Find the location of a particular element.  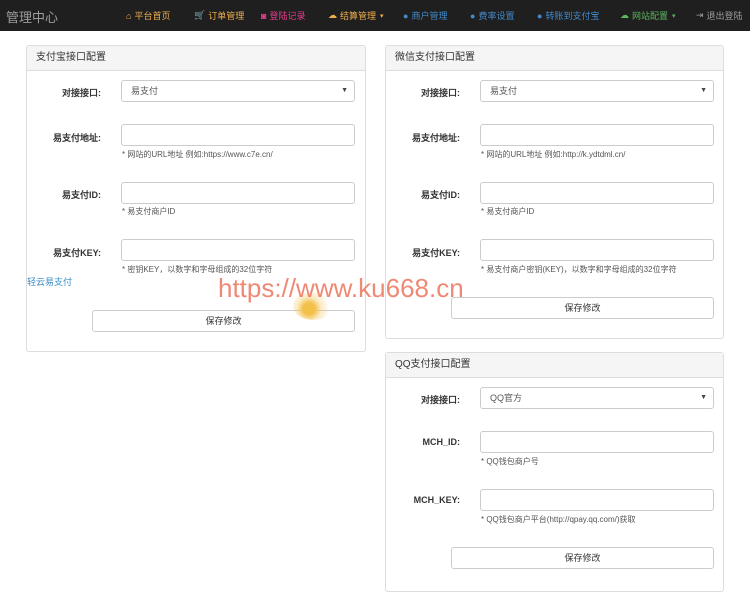

alipay-interface-label: 对接接口: is located at coordinates (81, 93).